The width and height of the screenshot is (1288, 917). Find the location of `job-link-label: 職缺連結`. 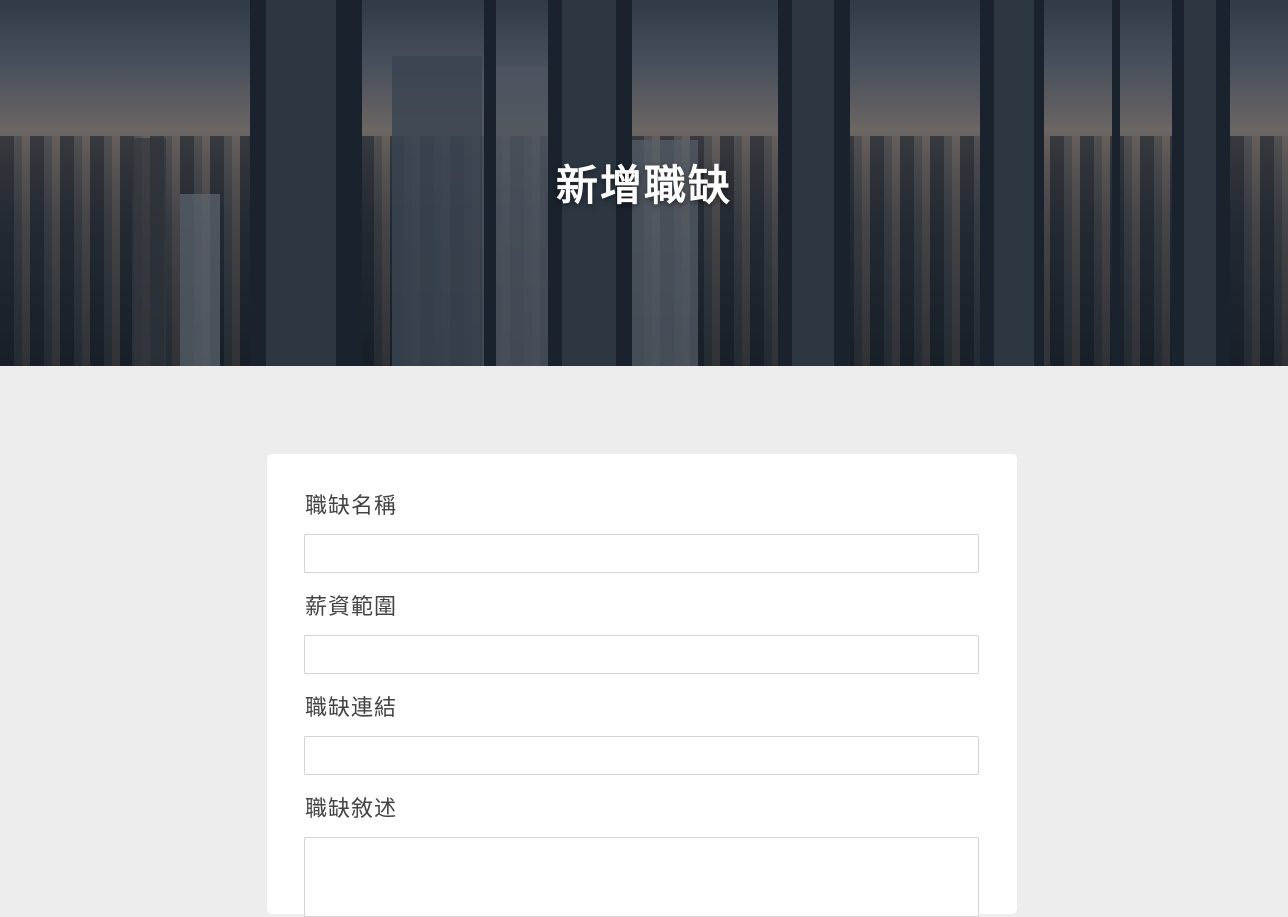

job-link-label: 職缺連結 is located at coordinates (351, 708).